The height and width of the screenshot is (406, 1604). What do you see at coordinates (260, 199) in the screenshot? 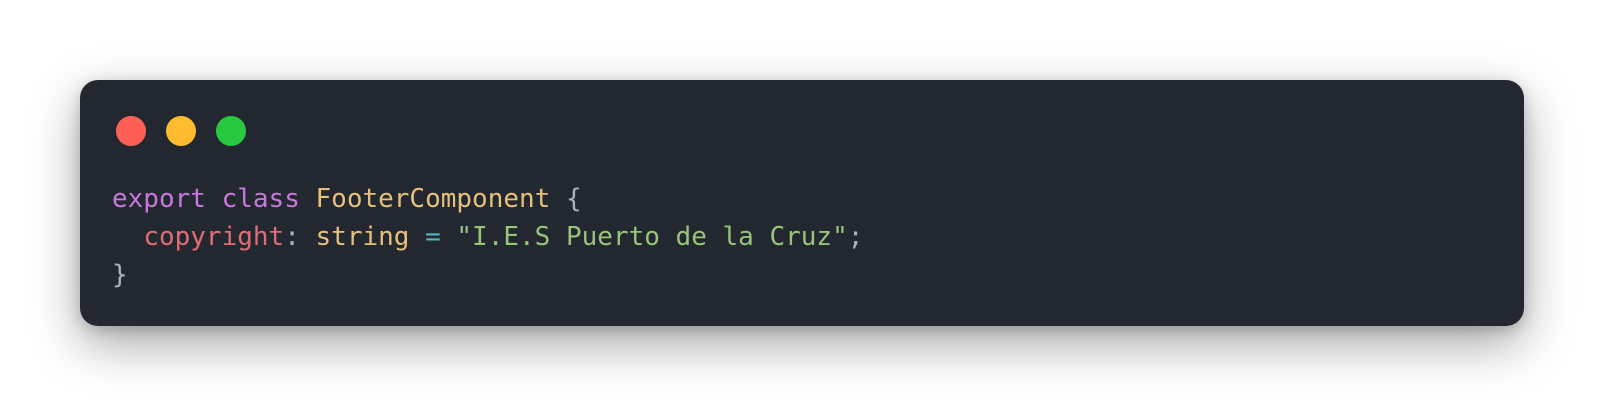
I see `keyword-class: class` at bounding box center [260, 199].